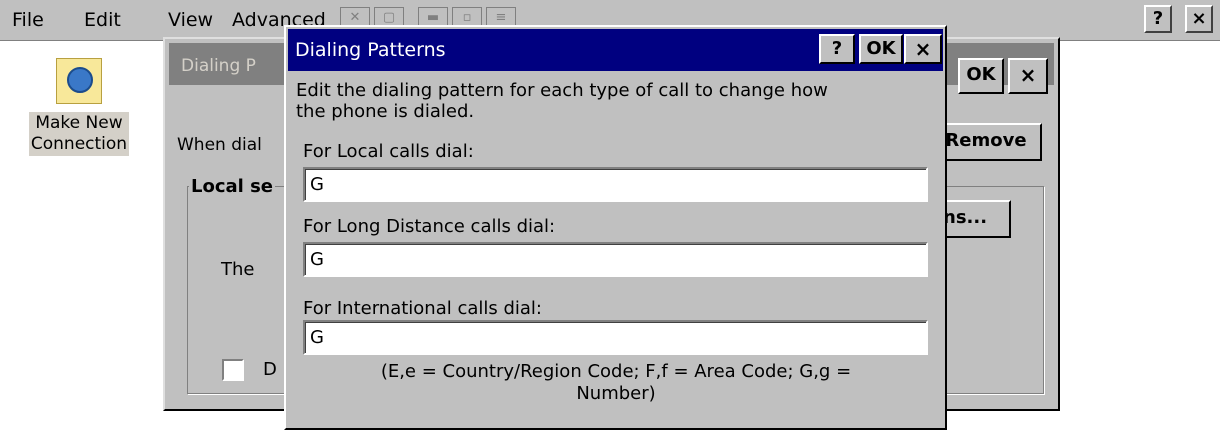 The image size is (1220, 430). I want to click on help-button: ?, so click(1158, 19).